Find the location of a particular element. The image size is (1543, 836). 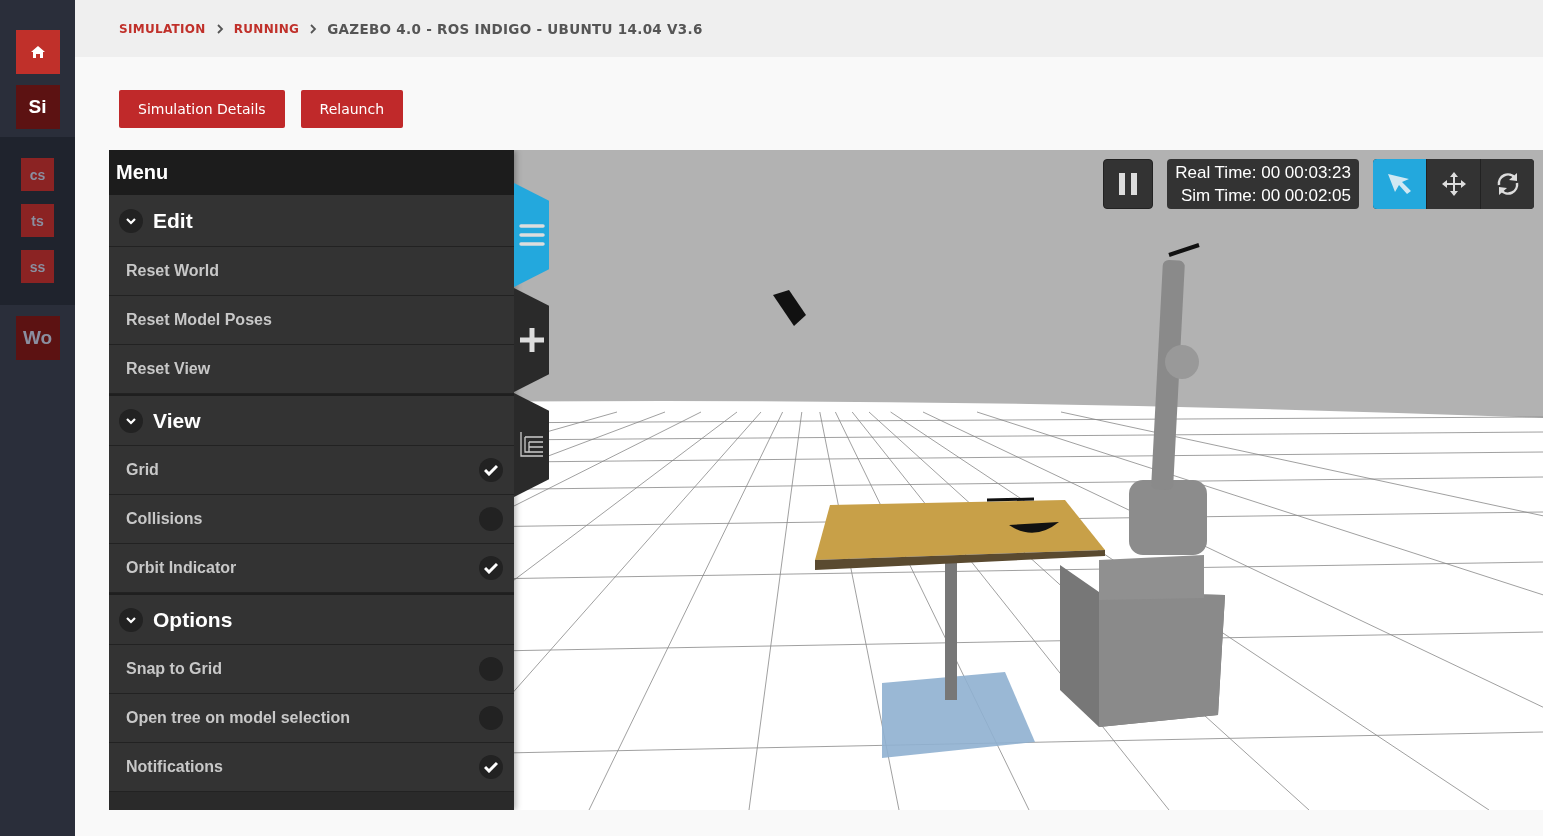

menu-item: Collisions is located at coordinates (311, 519).